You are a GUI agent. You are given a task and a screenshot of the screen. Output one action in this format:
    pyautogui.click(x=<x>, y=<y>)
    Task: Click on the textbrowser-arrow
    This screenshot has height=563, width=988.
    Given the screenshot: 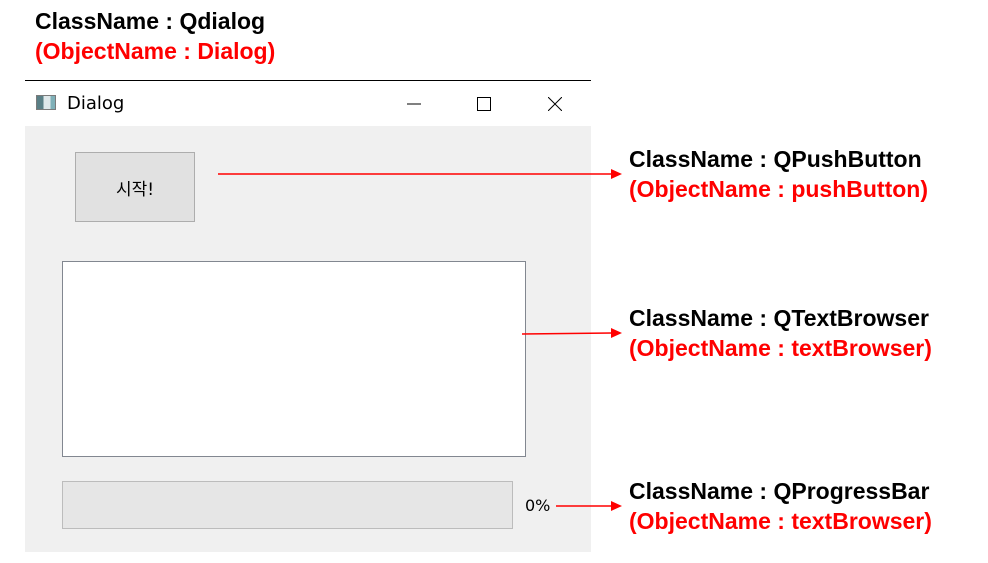 What is the action you would take?
    pyautogui.click(x=571, y=333)
    